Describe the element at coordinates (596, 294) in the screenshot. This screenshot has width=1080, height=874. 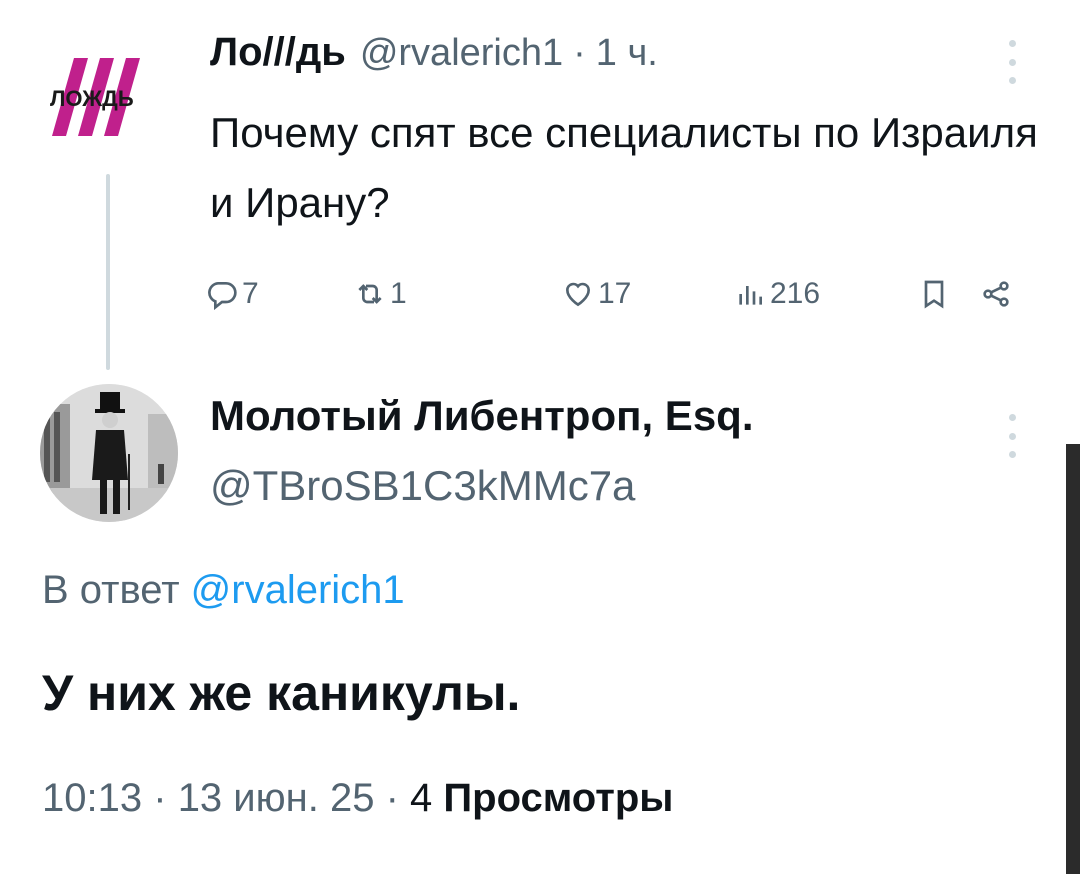
I see `like-button: 17` at that location.